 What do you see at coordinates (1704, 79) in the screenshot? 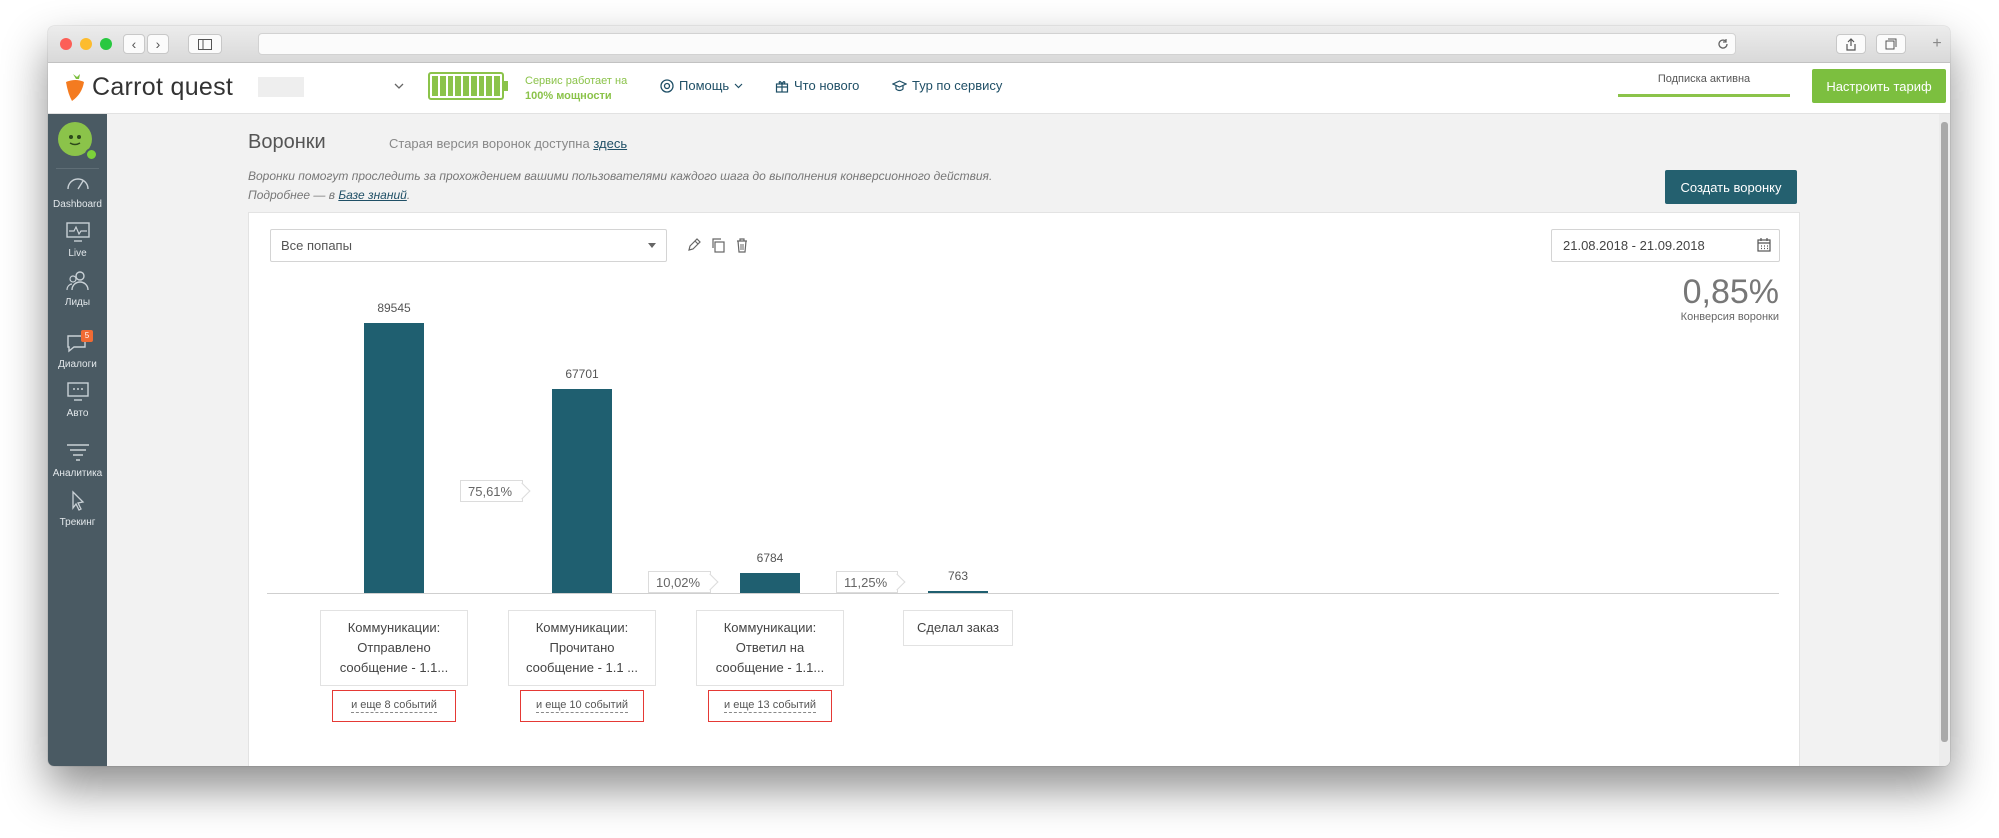
I see `subscription-status: Подписка активна` at bounding box center [1704, 79].